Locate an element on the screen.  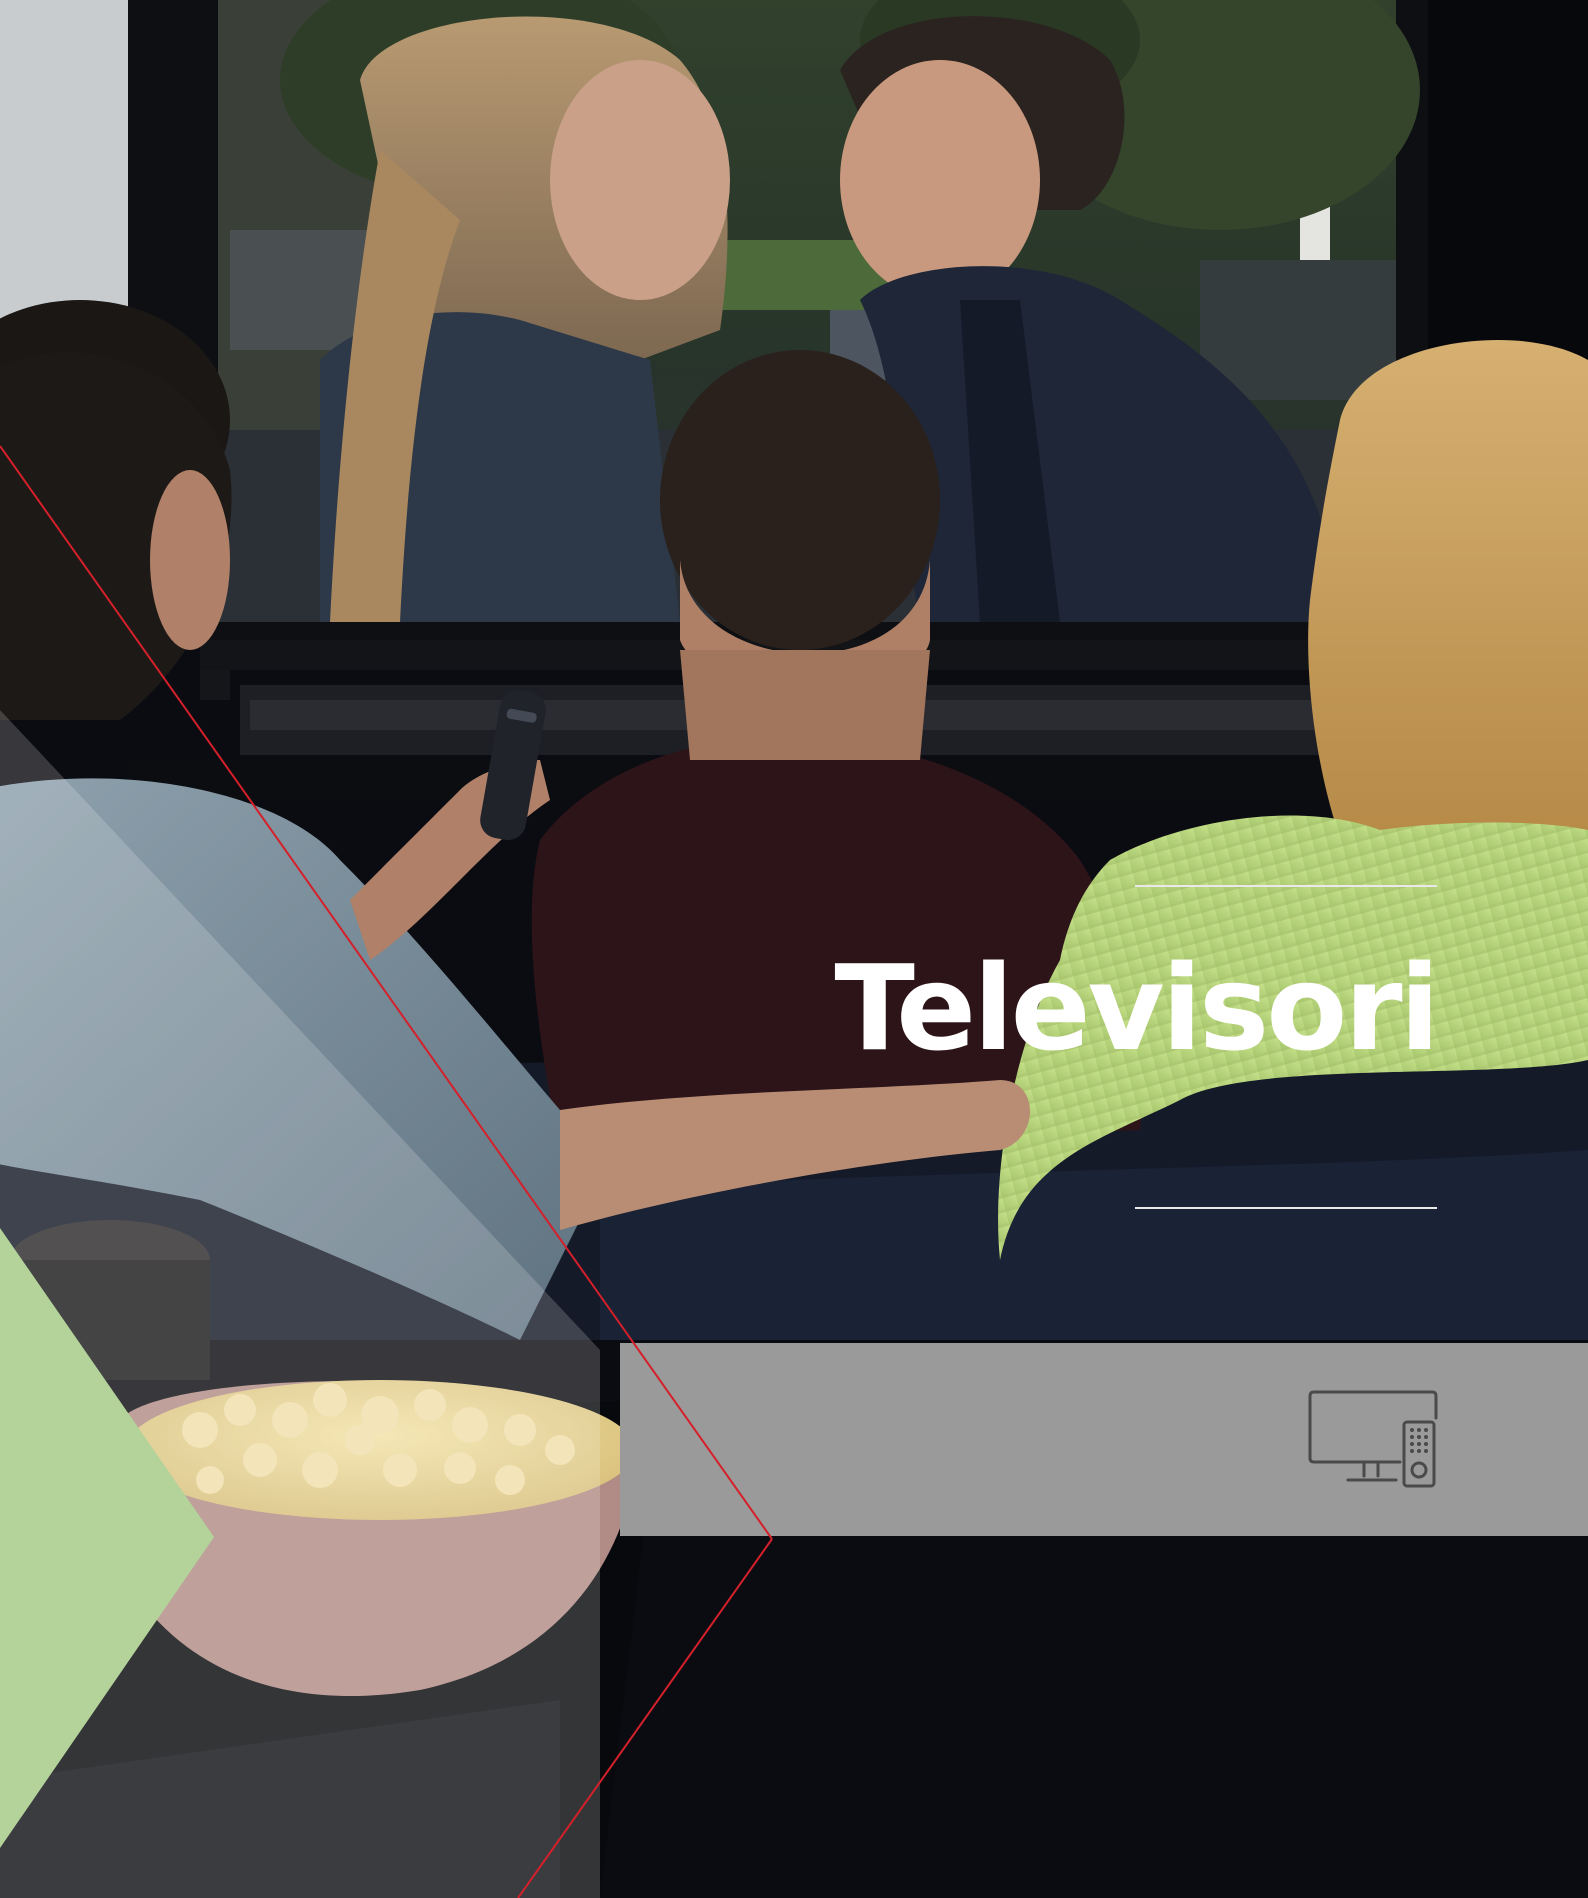
tv-remote-icon is located at coordinates (1373, 1440).